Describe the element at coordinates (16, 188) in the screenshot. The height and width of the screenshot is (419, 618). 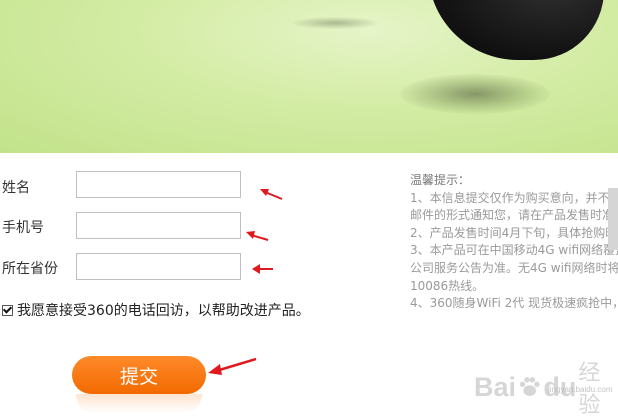
I see `name-label: 姓名` at that location.